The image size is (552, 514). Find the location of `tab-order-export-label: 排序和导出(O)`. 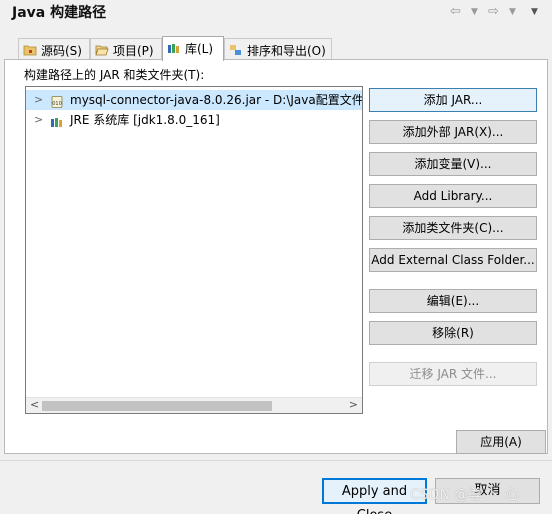

tab-order-export-label: 排序和导出(O) is located at coordinates (286, 51).